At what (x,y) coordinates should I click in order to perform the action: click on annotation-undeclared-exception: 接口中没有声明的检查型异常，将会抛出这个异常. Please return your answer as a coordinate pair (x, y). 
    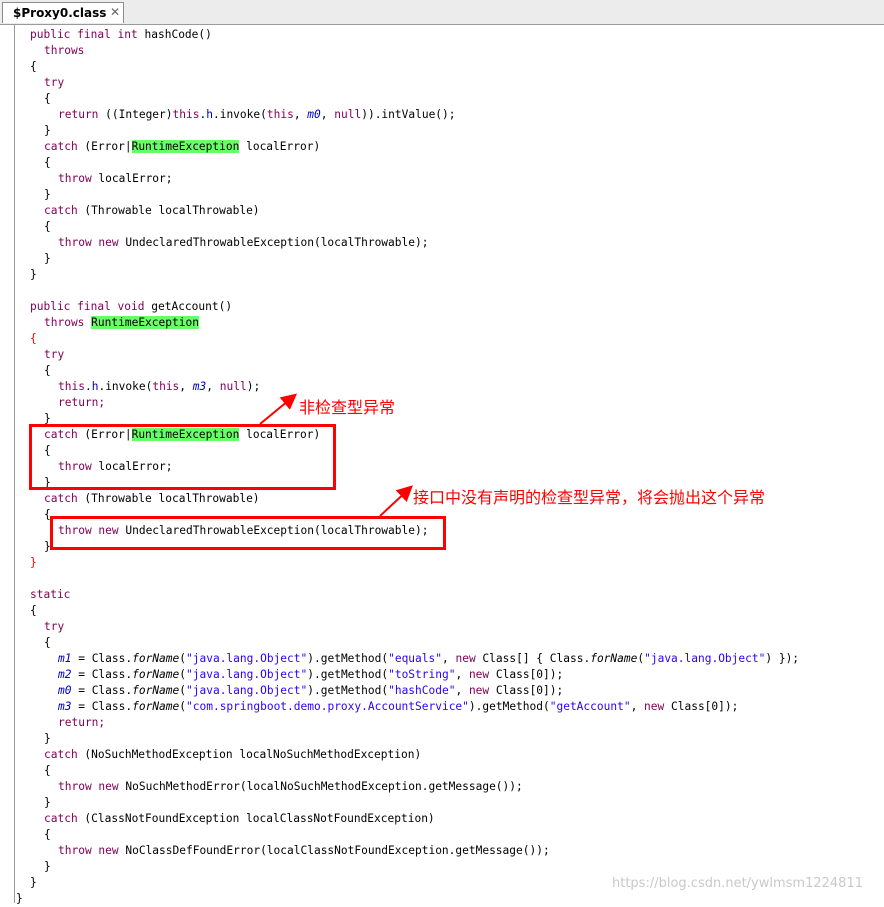
    Looking at the image, I should click on (589, 497).